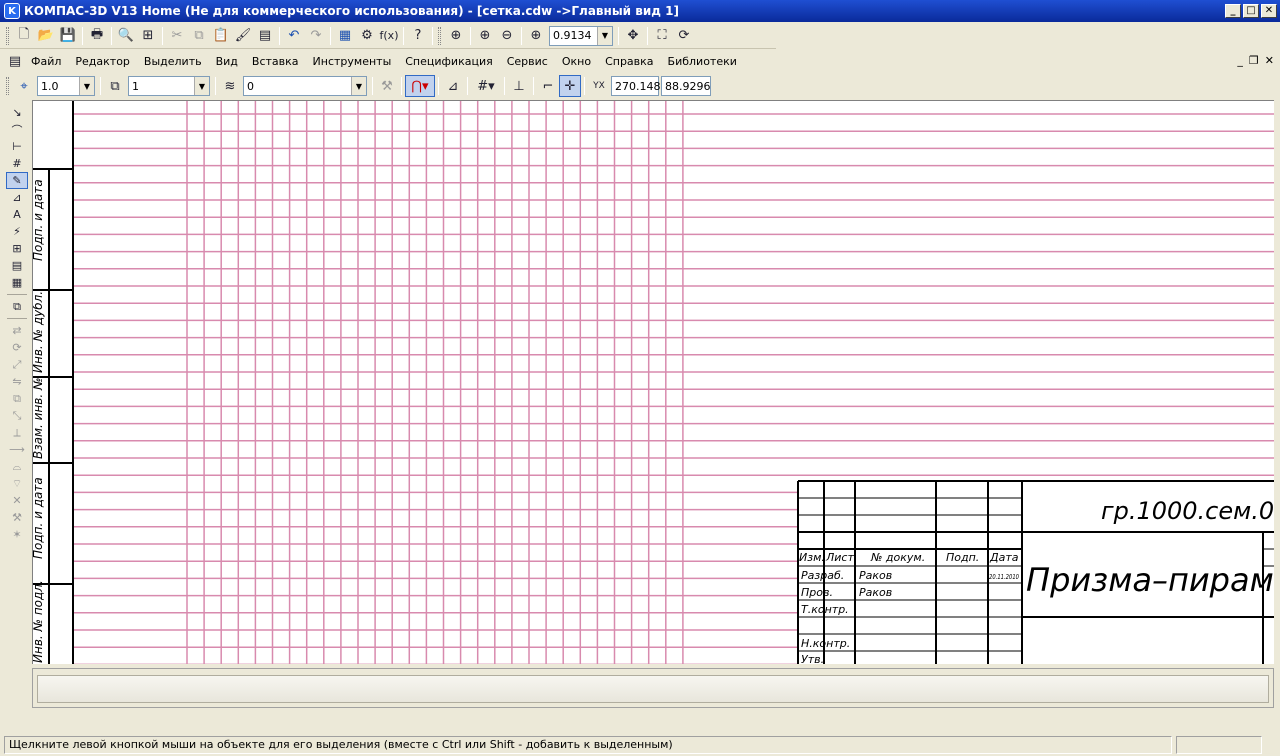 This screenshot has width=1280, height=756. I want to click on edit-icon: ✎, so click(17, 180).